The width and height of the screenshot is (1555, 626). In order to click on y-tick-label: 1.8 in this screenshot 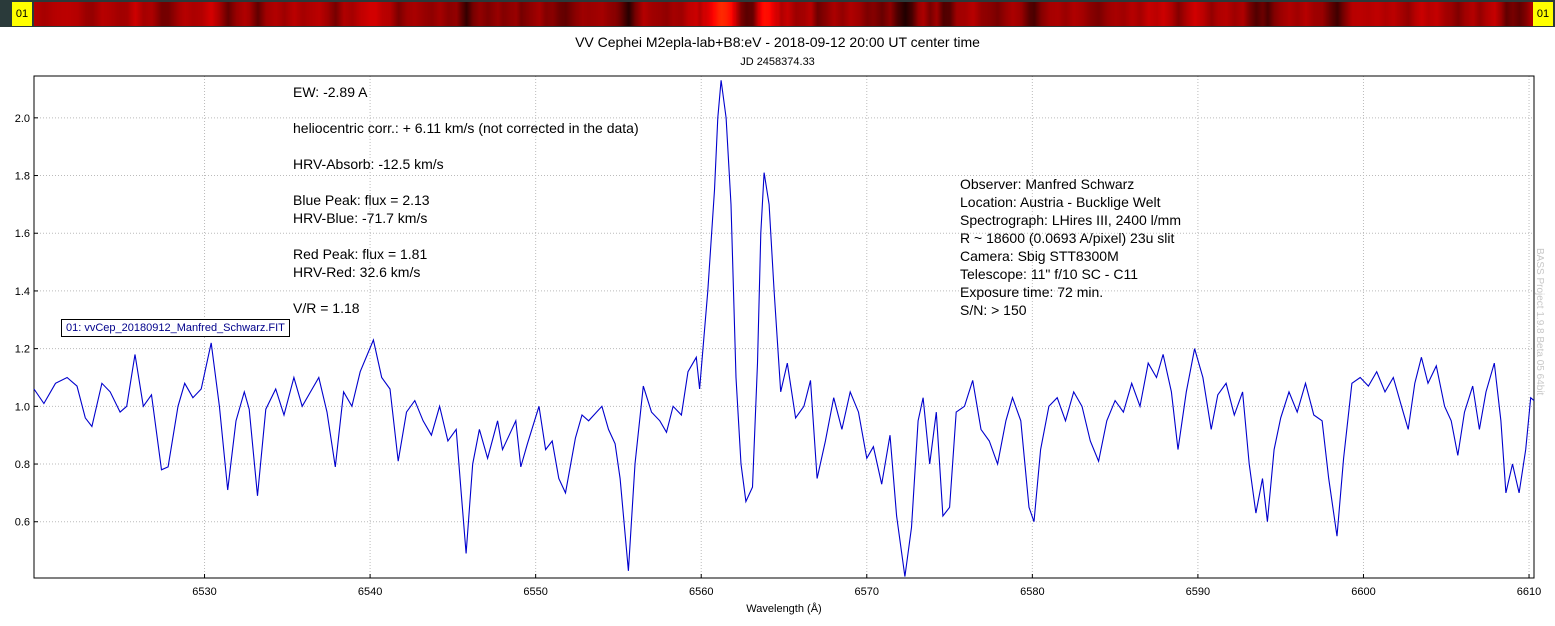, I will do `click(22, 177)`.